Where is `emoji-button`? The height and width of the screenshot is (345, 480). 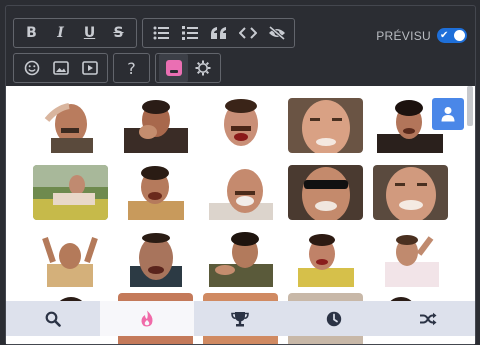 emoji-button is located at coordinates (31, 68).